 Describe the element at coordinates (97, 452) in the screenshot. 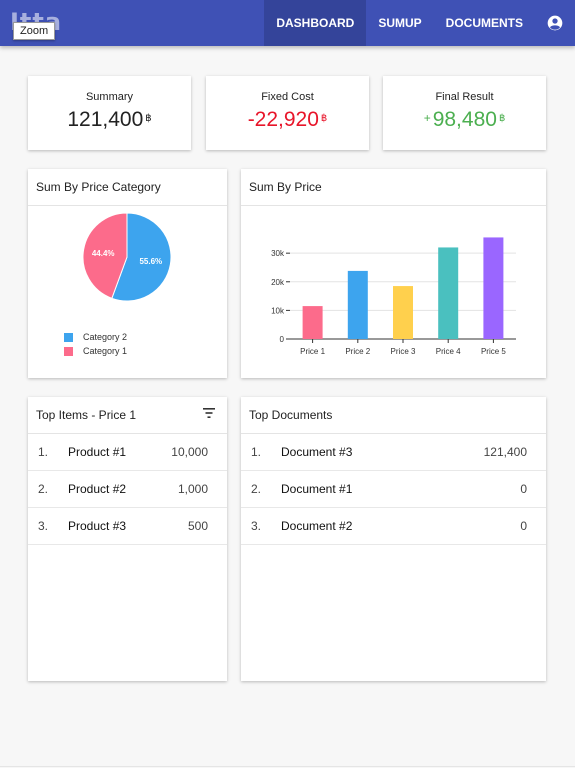

I see `item-name: Product #1` at that location.